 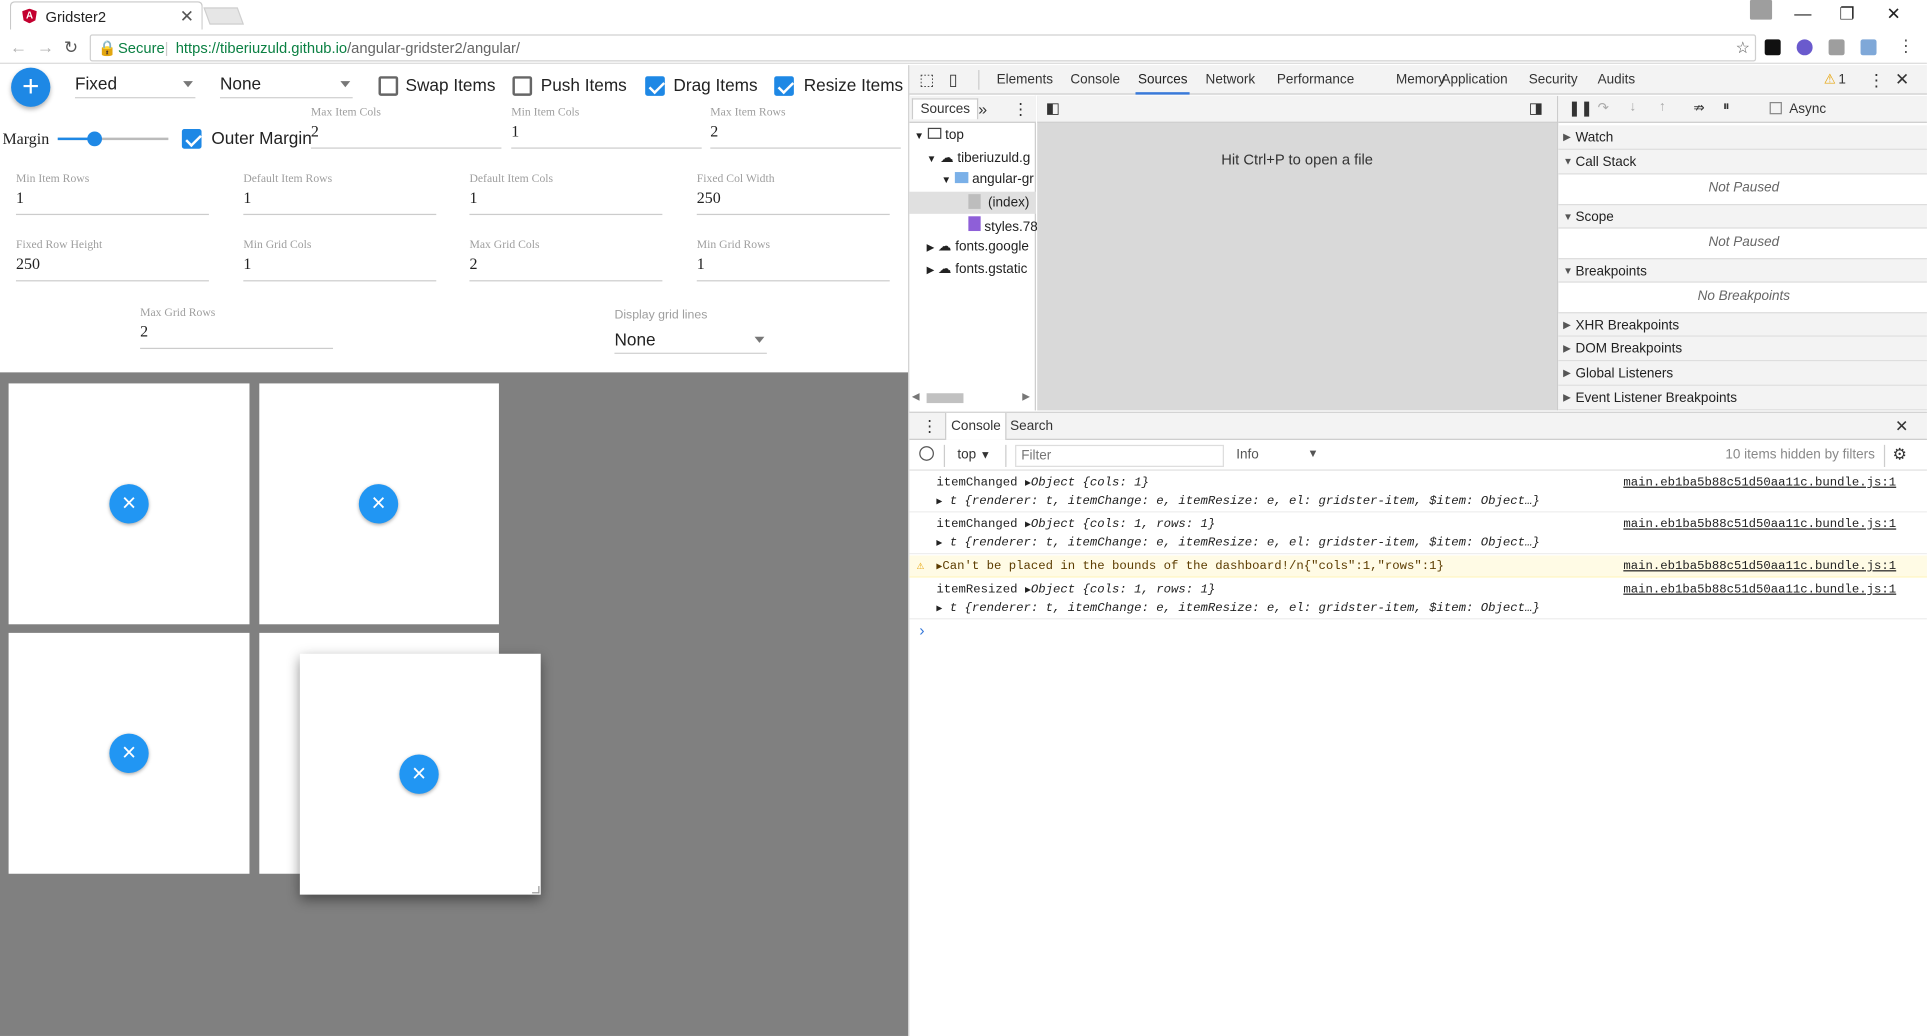 I want to click on tab-security: Security, so click(x=1553, y=79).